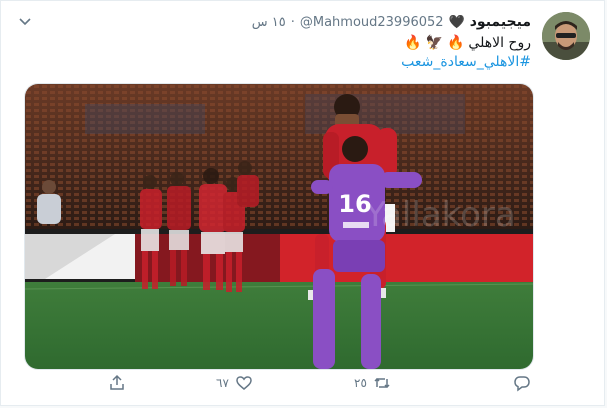 The height and width of the screenshot is (408, 607). What do you see at coordinates (466, 43) in the screenshot?
I see `tweet-line-1: روح الاهلي 🔥 🦅 🔥` at bounding box center [466, 43].